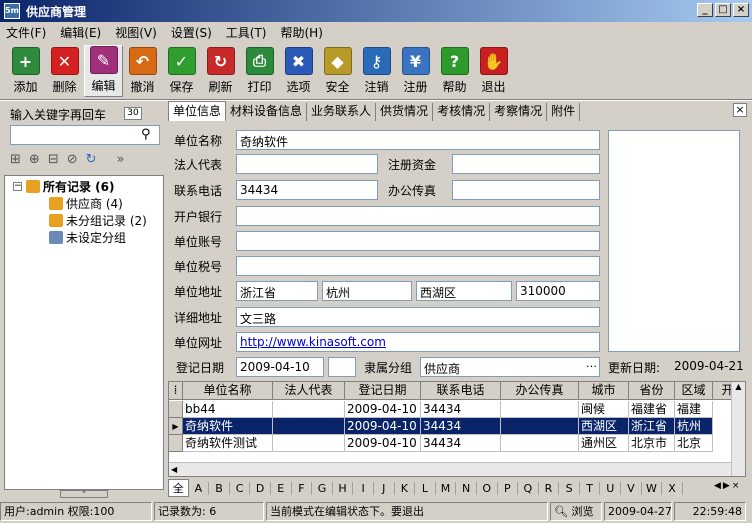 The width and height of the screenshot is (752, 523). What do you see at coordinates (569, 488) in the screenshot?
I see `alpha-filter-s: S` at bounding box center [569, 488].